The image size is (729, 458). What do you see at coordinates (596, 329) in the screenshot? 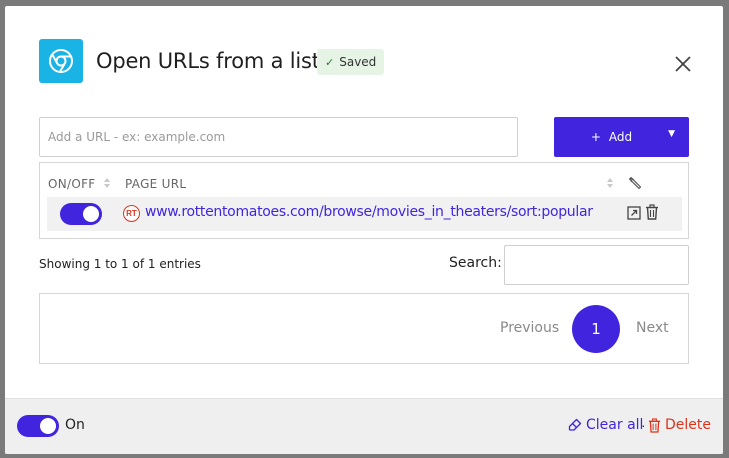
I see `page-1-button: 1` at bounding box center [596, 329].